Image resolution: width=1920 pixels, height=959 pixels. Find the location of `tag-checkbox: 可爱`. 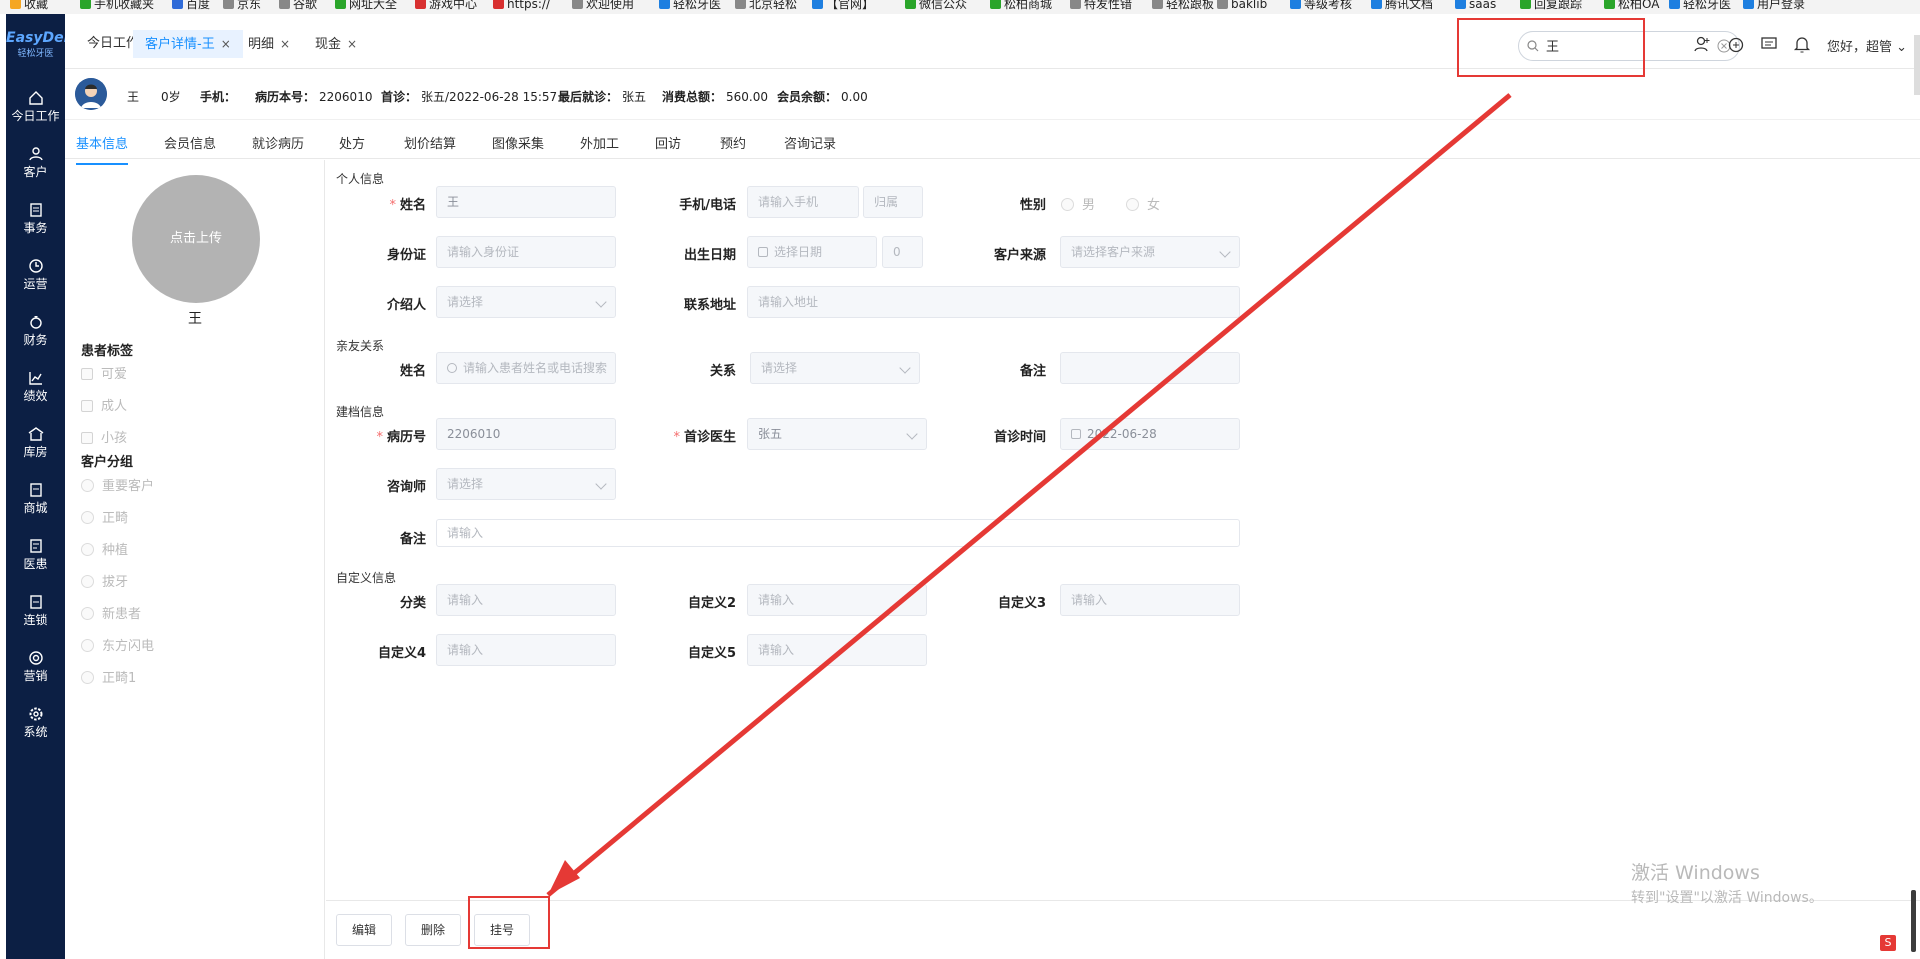

tag-checkbox: 可爱 is located at coordinates (104, 372).